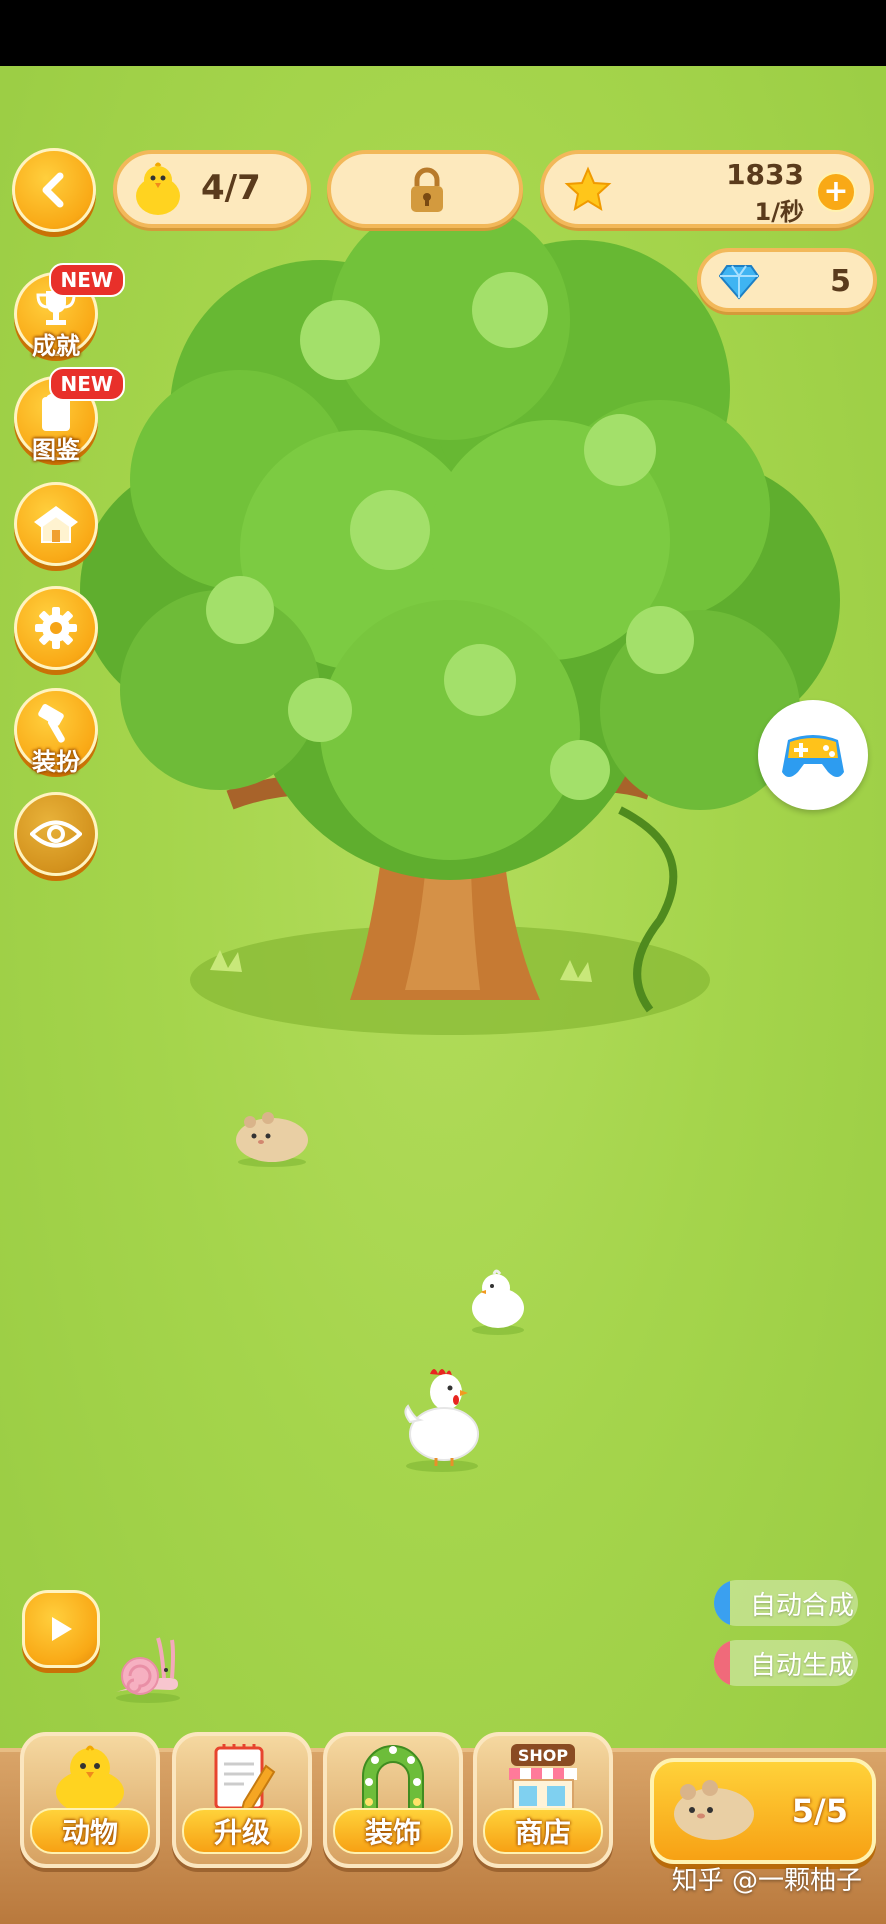 The image size is (886, 1924). I want to click on house-button, so click(56, 524).